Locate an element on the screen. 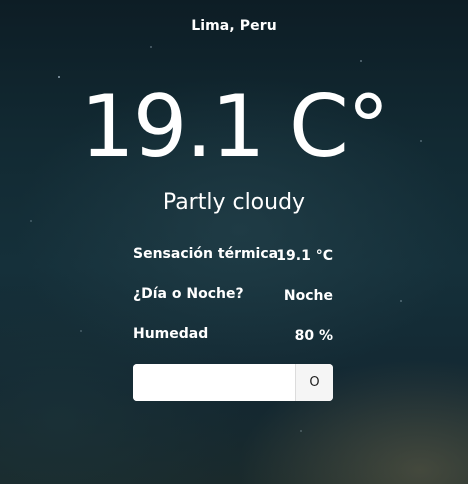 Image resolution: width=468 pixels, height=484 pixels. detail-row-day-night: ¿Día o Noche? Noche is located at coordinates (233, 304).